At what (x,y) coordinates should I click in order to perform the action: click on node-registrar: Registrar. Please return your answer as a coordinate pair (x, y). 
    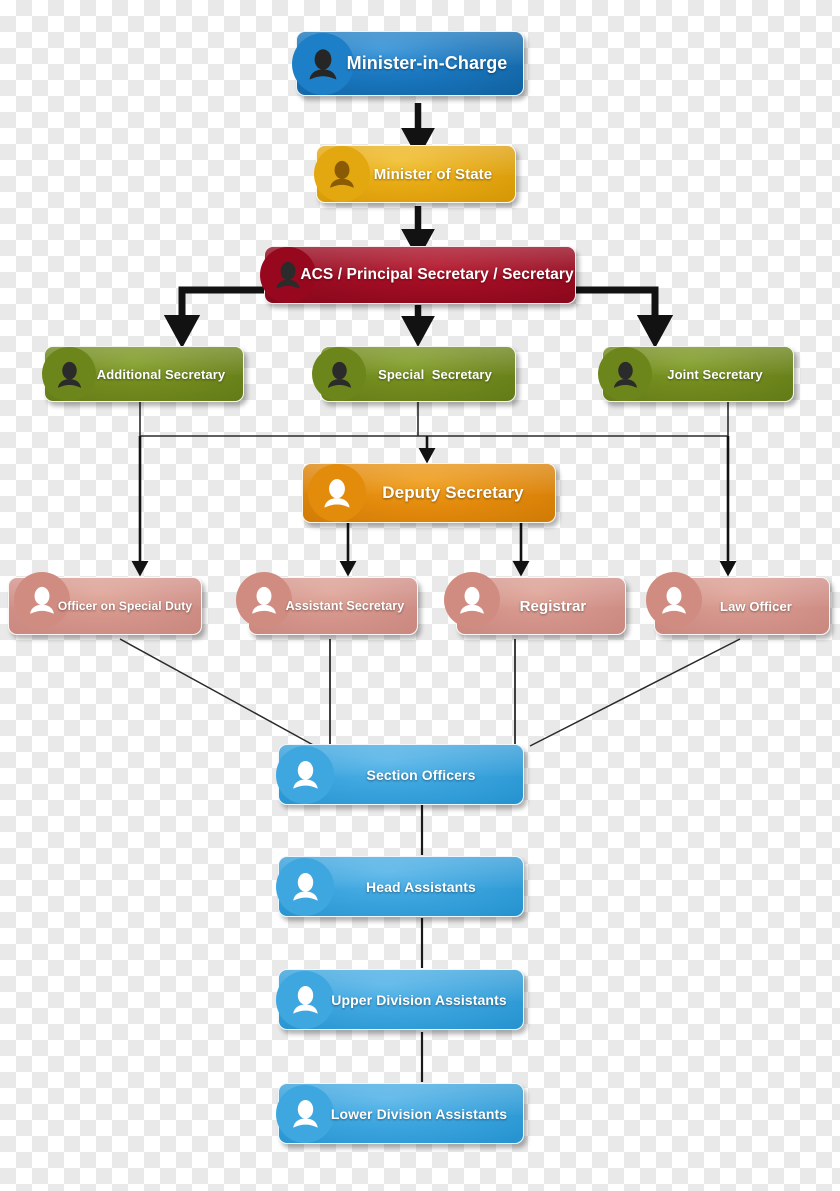
    Looking at the image, I should click on (535, 603).